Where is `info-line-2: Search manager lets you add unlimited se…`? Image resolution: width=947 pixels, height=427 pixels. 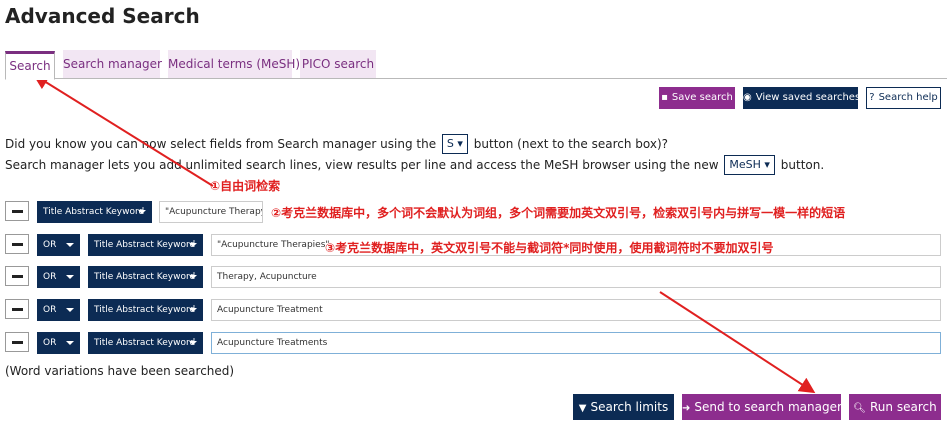
info-line-2: Search manager lets you add unlimited se… is located at coordinates (414, 165).